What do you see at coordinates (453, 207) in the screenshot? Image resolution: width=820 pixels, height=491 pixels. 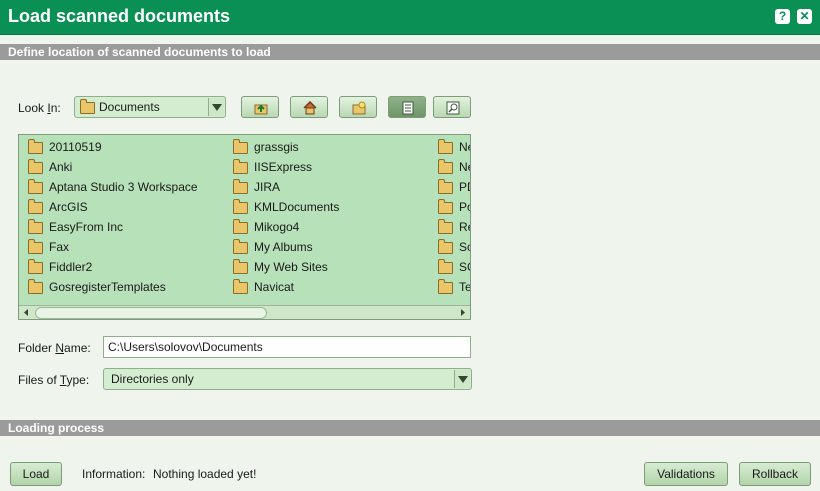 I see `folder-list-item: Po` at bounding box center [453, 207].